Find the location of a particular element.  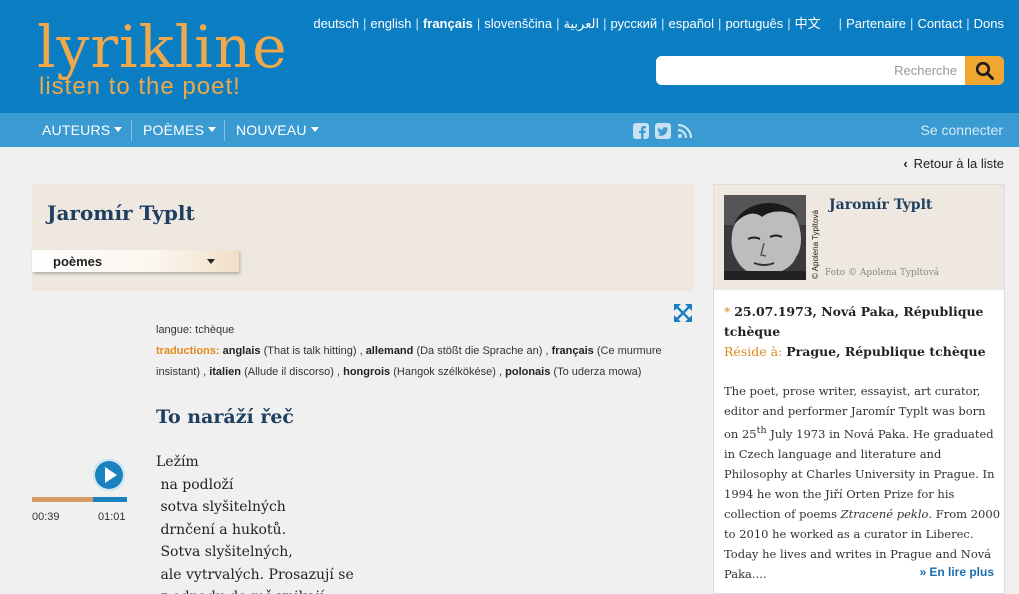

translation-link: italien is located at coordinates (225, 372).